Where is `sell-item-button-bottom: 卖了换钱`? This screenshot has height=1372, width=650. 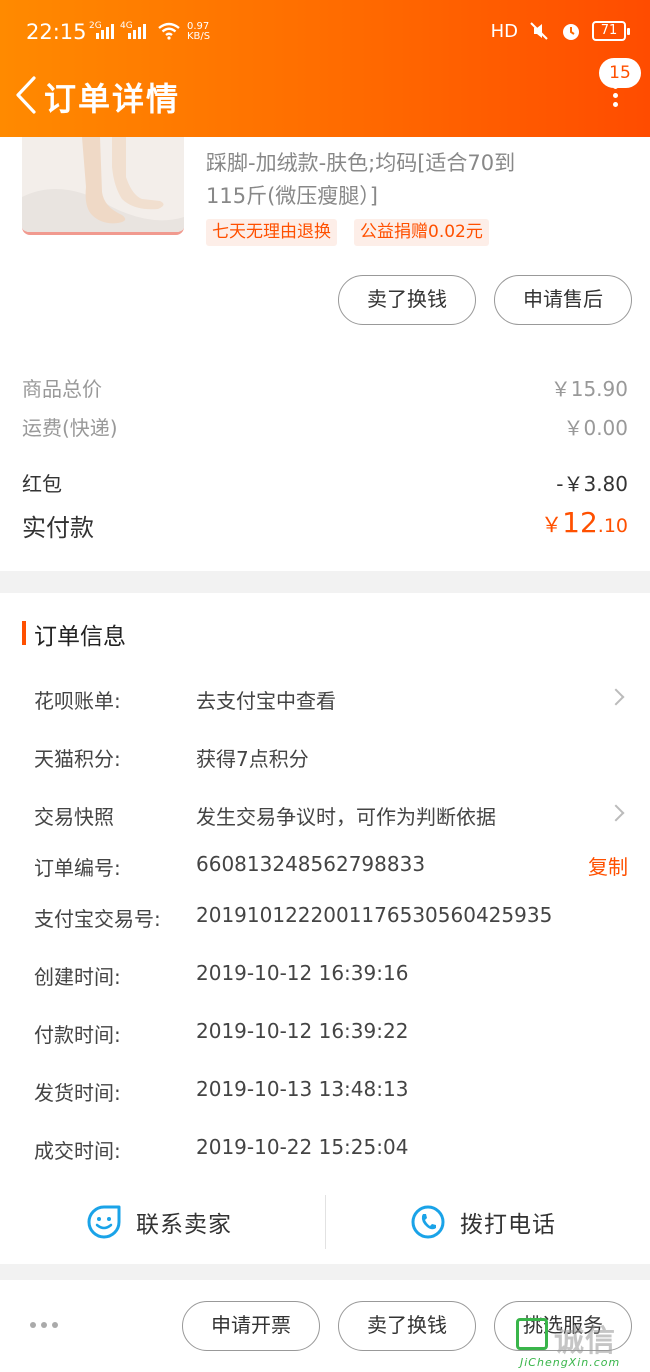 sell-item-button-bottom: 卖了换钱 is located at coordinates (407, 1326).